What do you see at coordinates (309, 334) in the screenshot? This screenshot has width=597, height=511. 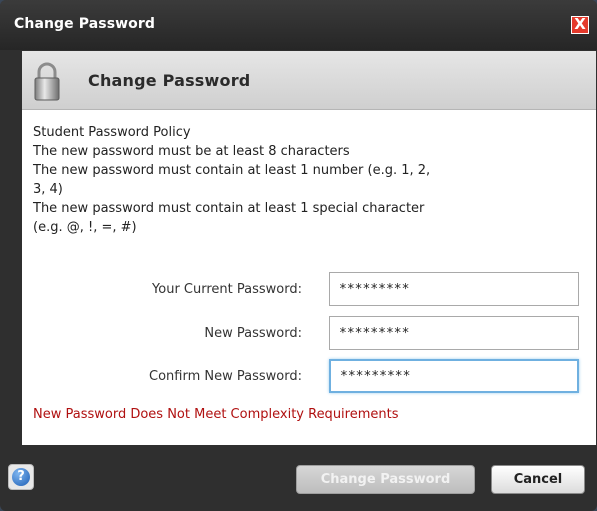 I see `new-password-row: New Password:` at bounding box center [309, 334].